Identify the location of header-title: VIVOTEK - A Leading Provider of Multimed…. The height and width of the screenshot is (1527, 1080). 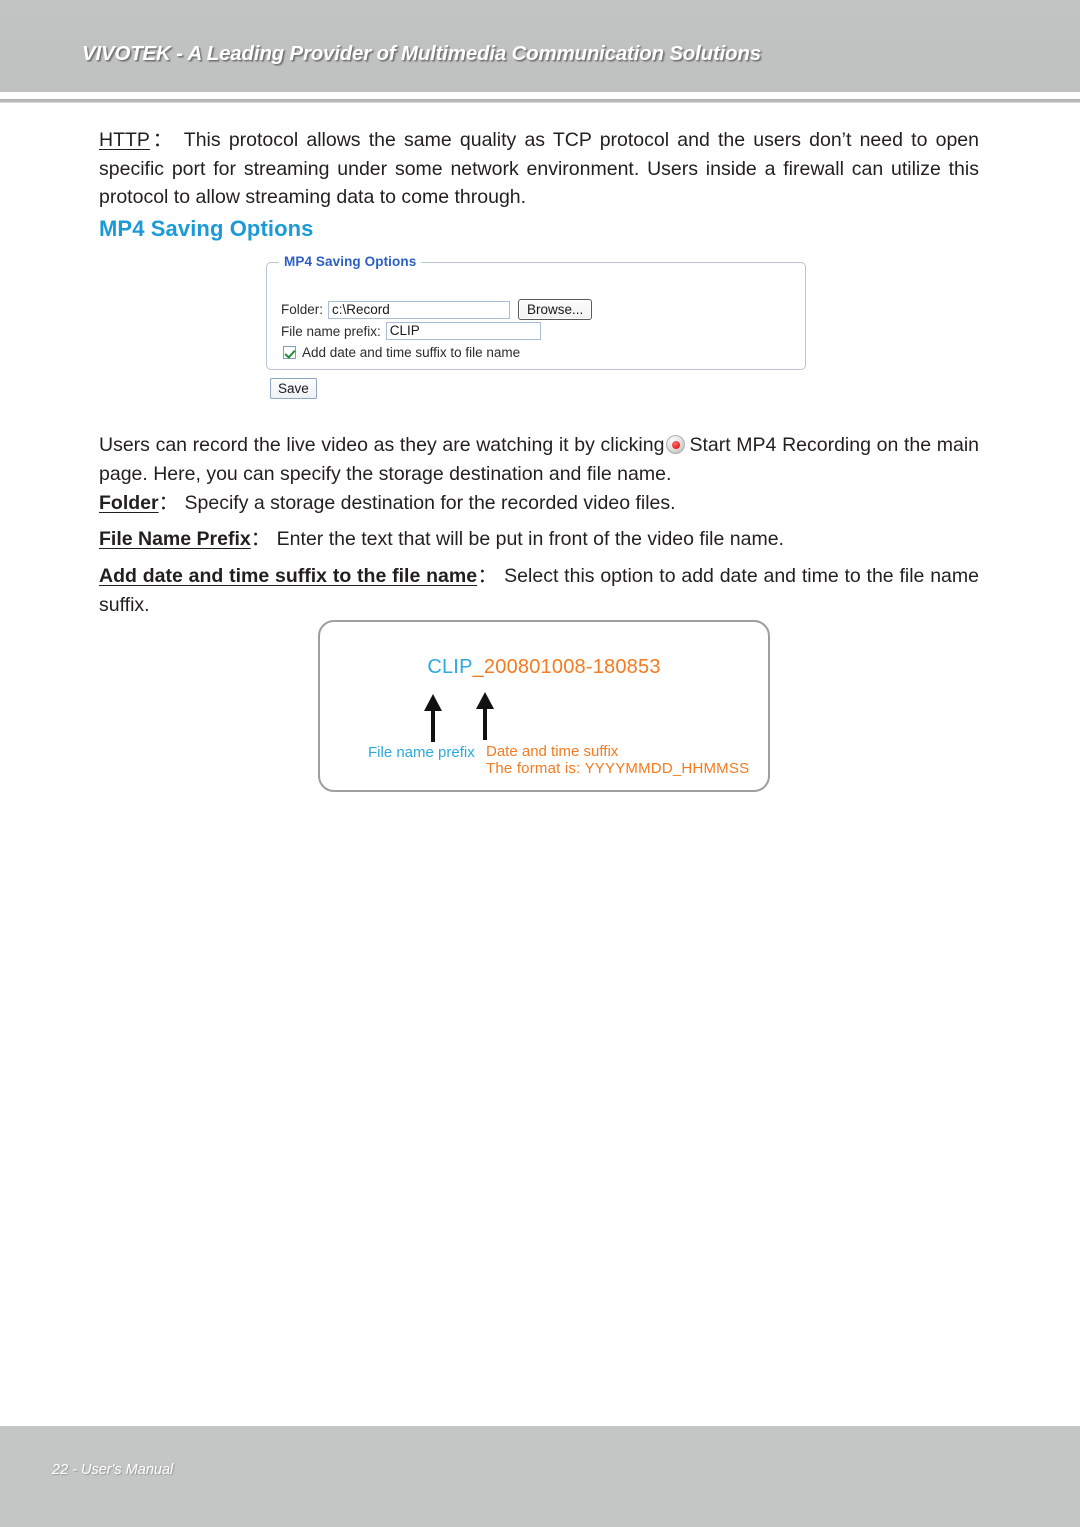
(421, 53).